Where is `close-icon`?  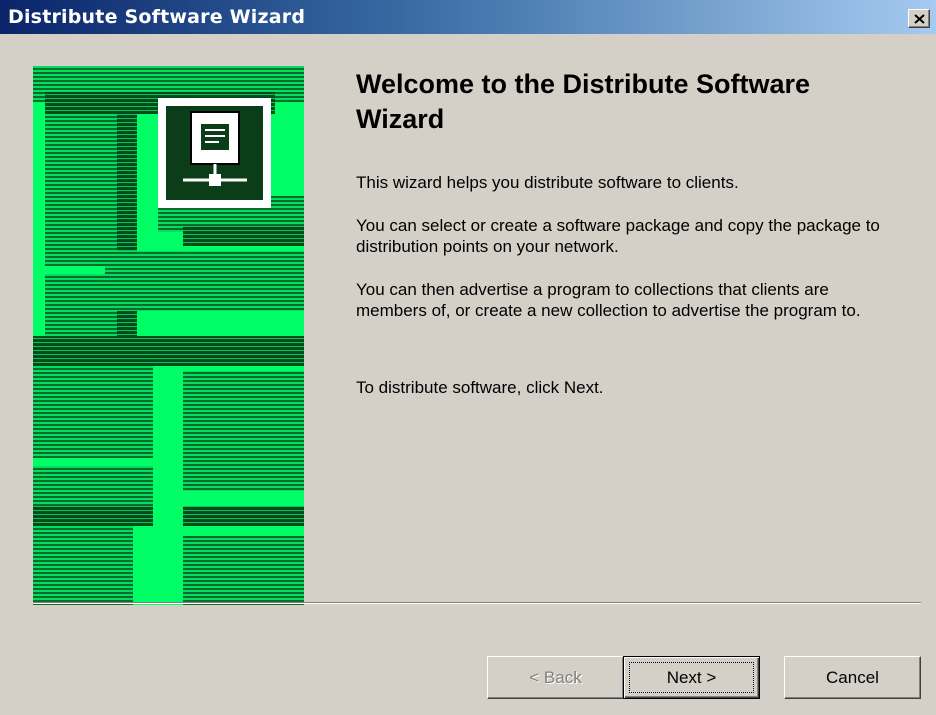
close-icon is located at coordinates (919, 19).